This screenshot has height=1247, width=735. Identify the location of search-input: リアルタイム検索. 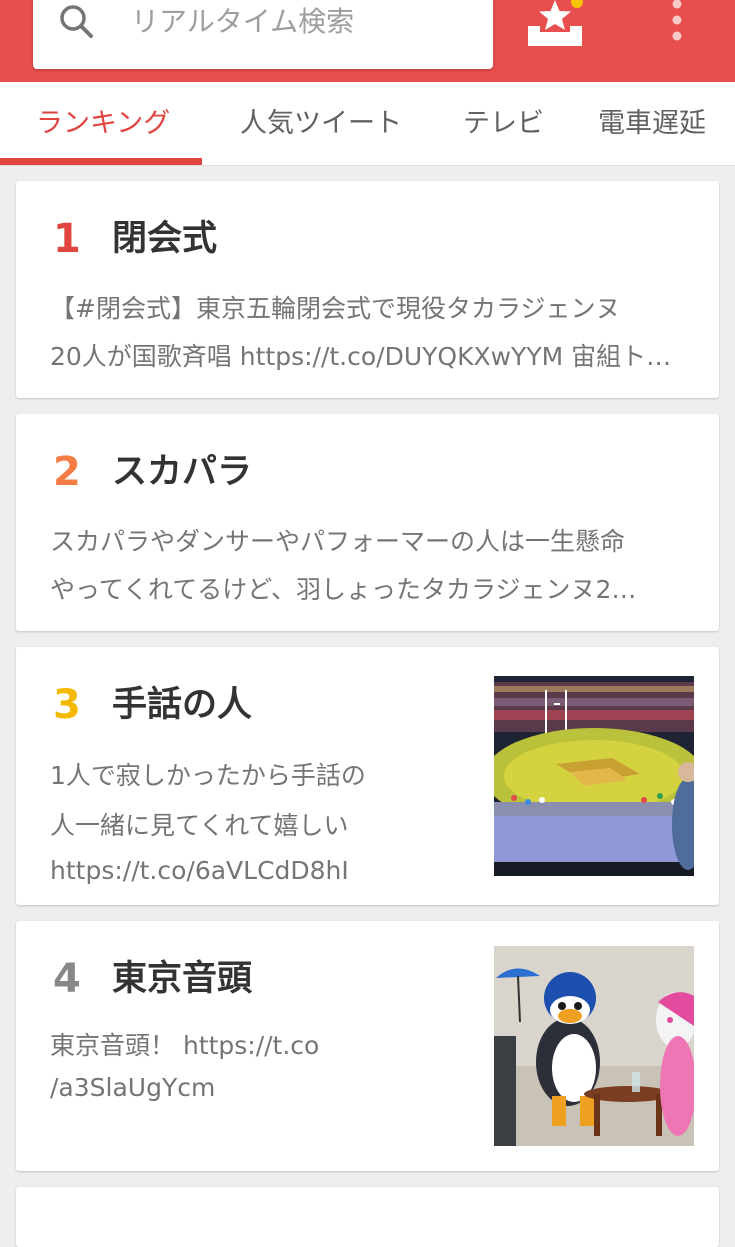
(263, 34).